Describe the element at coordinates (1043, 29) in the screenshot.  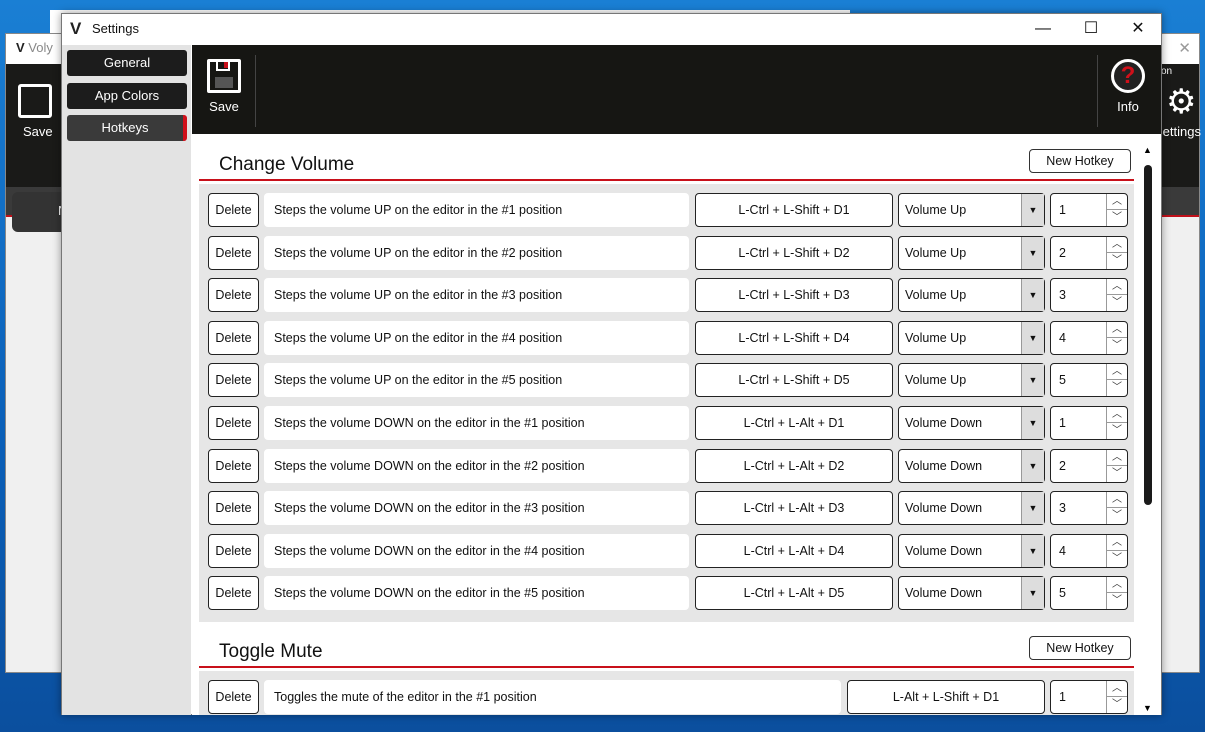
I see `minimize-button: —` at that location.